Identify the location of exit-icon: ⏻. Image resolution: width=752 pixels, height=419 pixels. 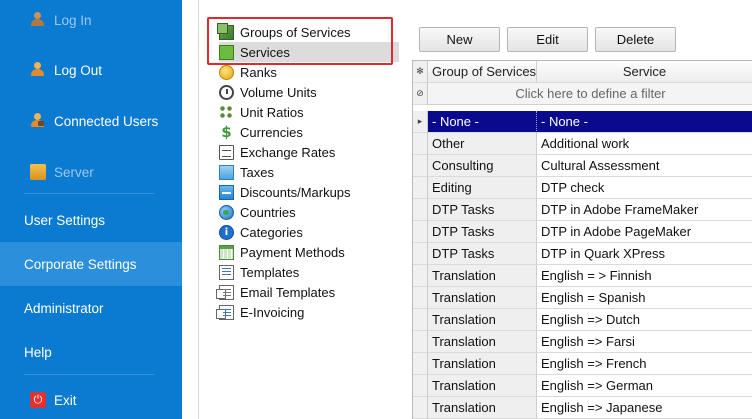
(38, 400).